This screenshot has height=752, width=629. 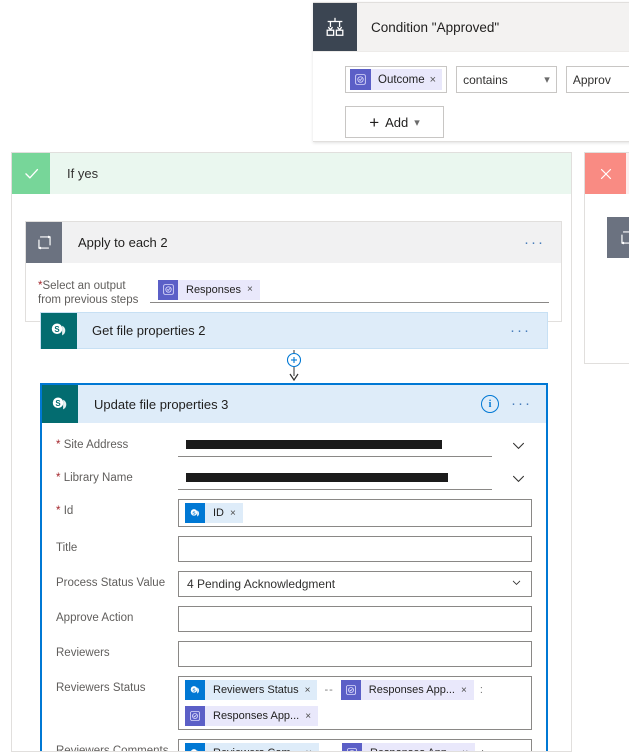 I want to click on form-row: Approve Action, so click(x=294, y=619).